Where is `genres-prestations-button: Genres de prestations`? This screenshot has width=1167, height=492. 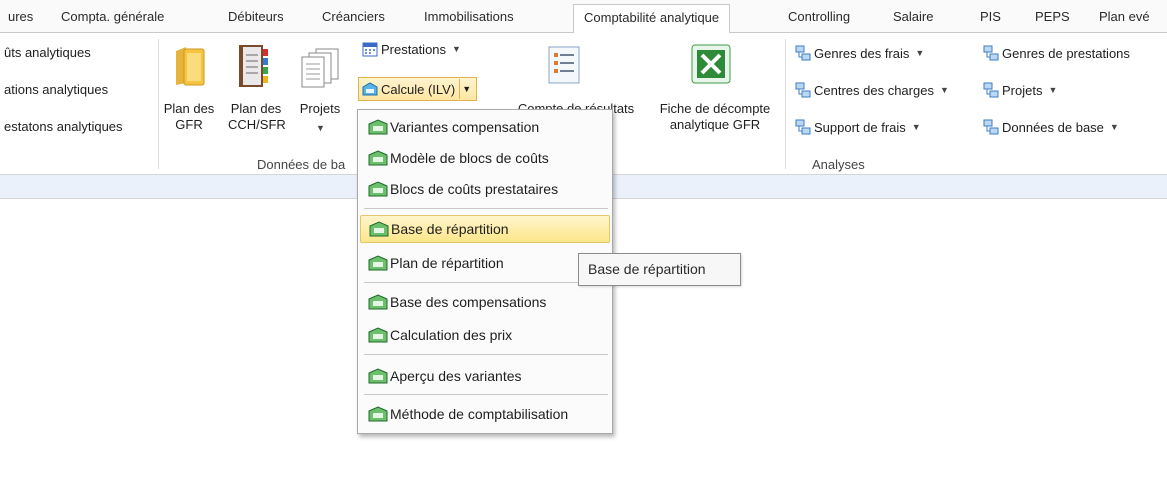
genres-prestations-button: Genres de prestations is located at coordinates (1056, 53).